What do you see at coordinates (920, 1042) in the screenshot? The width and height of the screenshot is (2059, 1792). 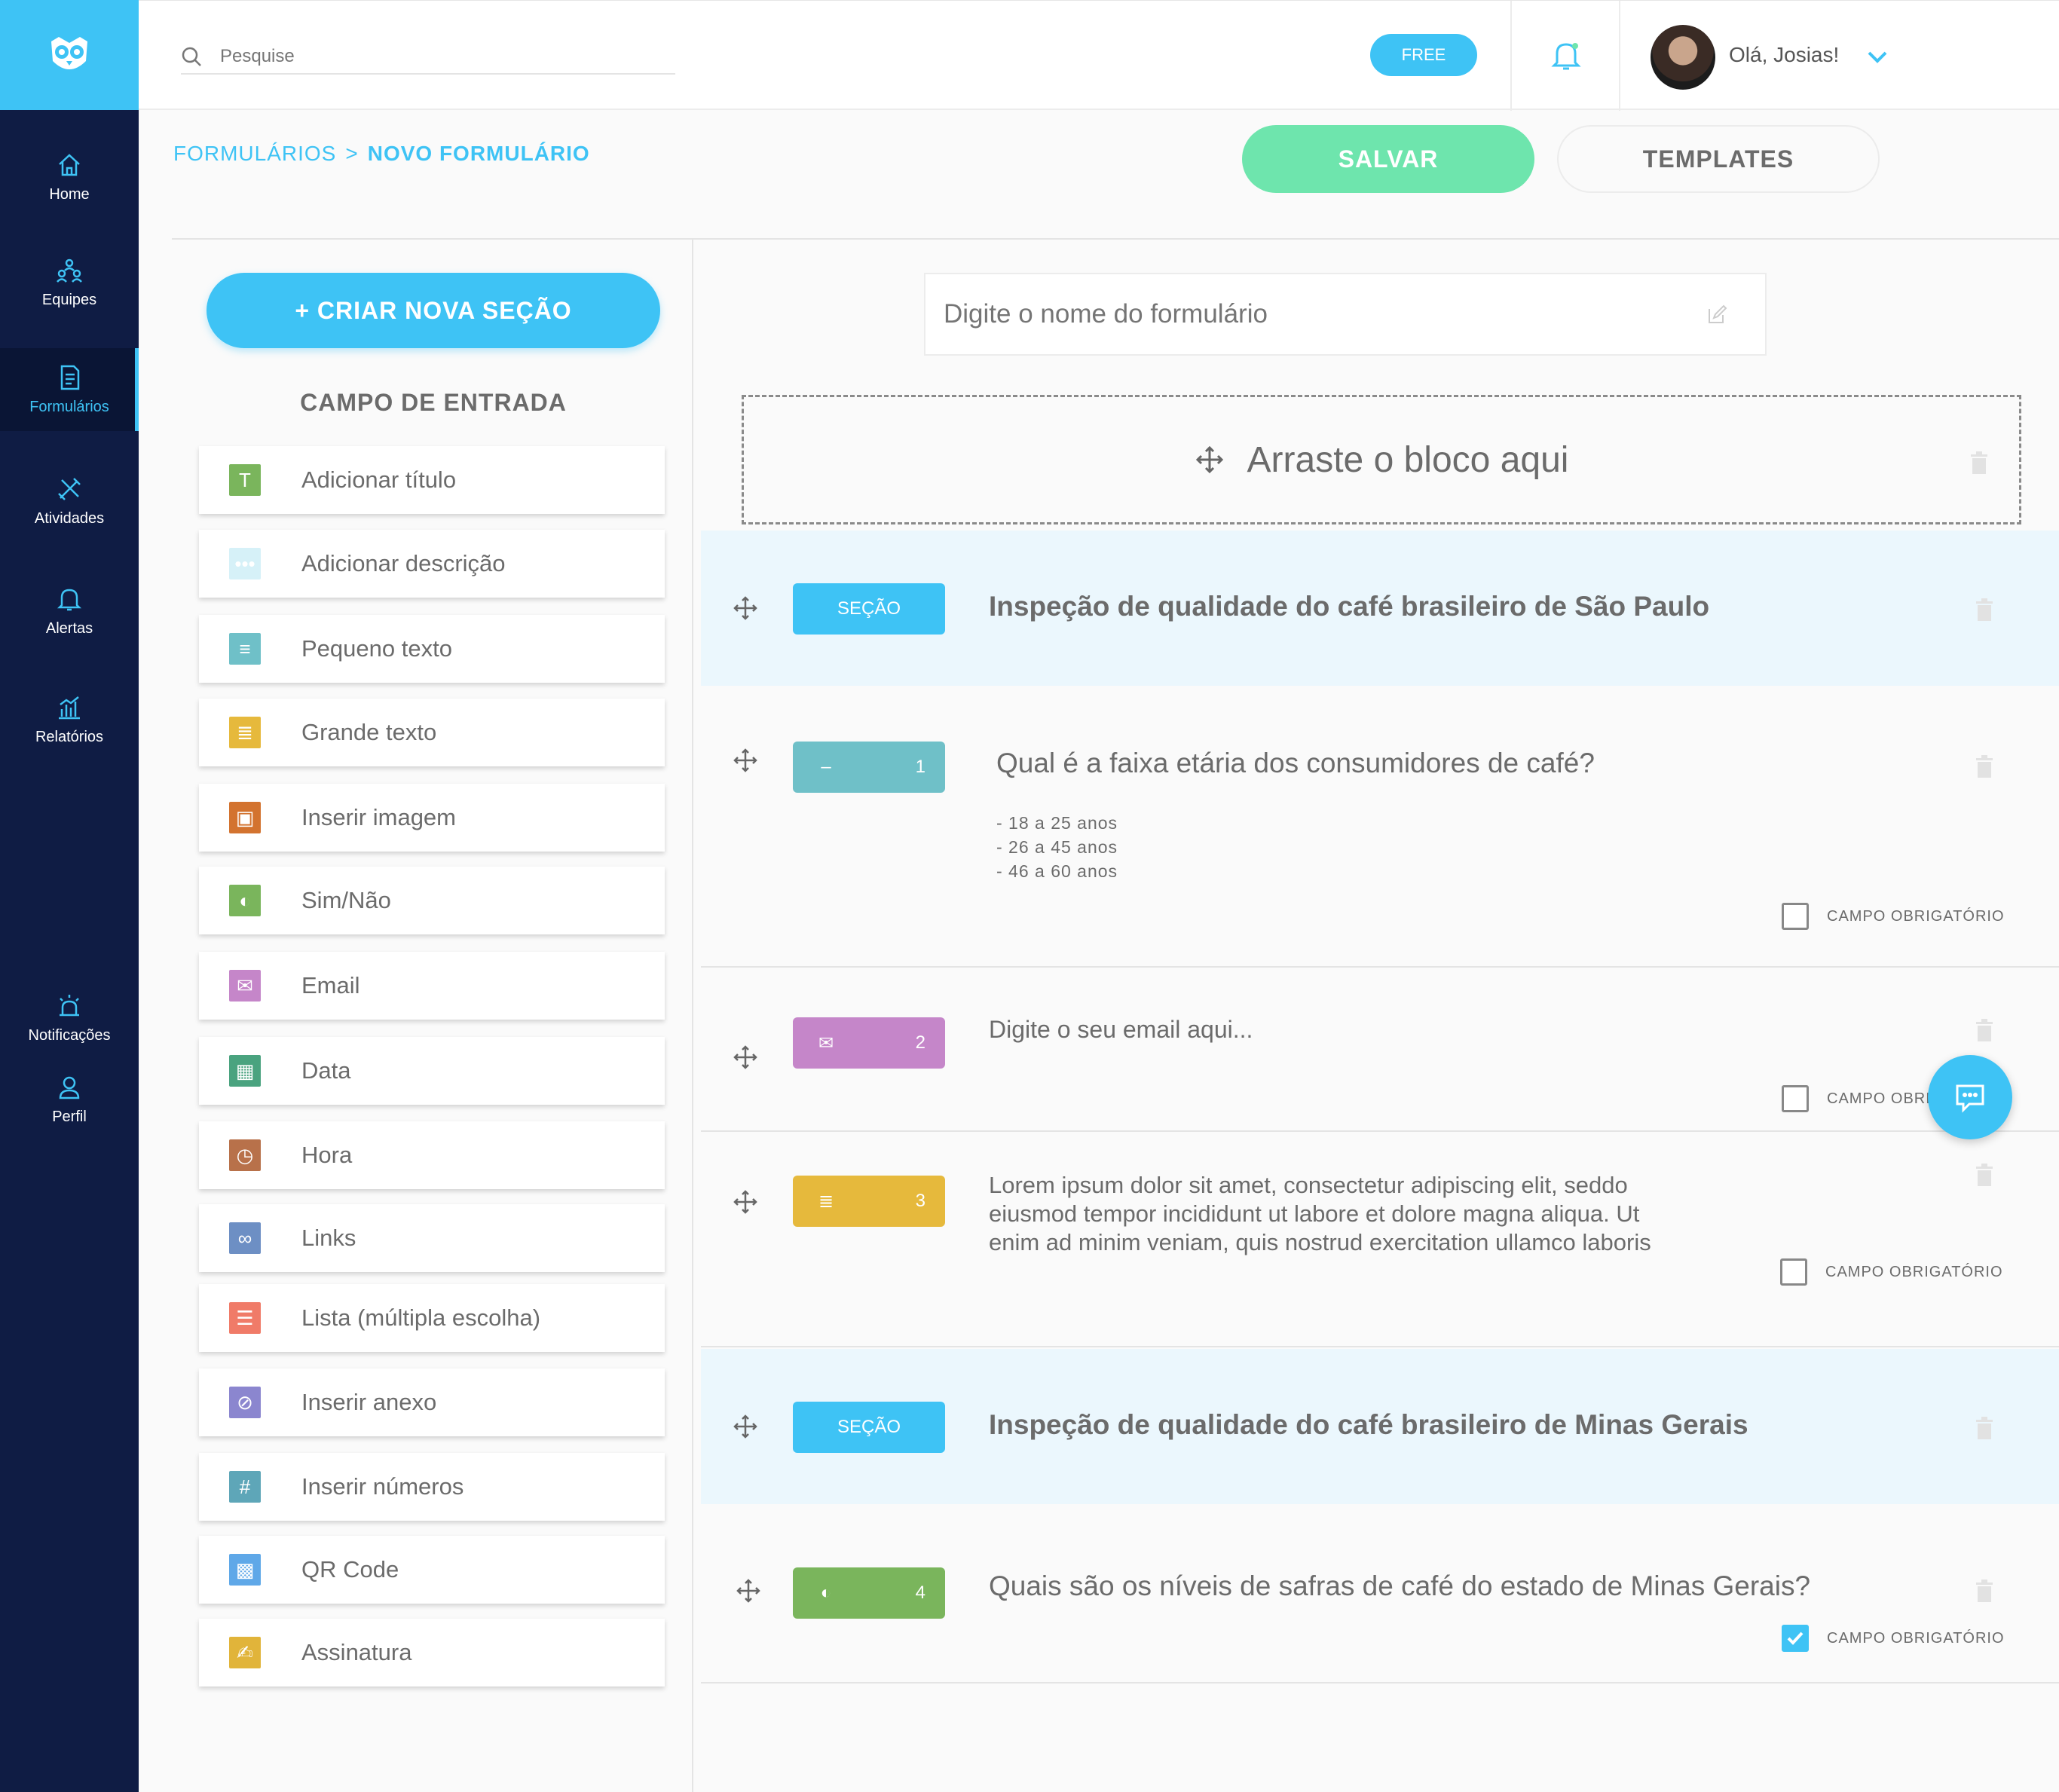 I see `question-number: 2` at bounding box center [920, 1042].